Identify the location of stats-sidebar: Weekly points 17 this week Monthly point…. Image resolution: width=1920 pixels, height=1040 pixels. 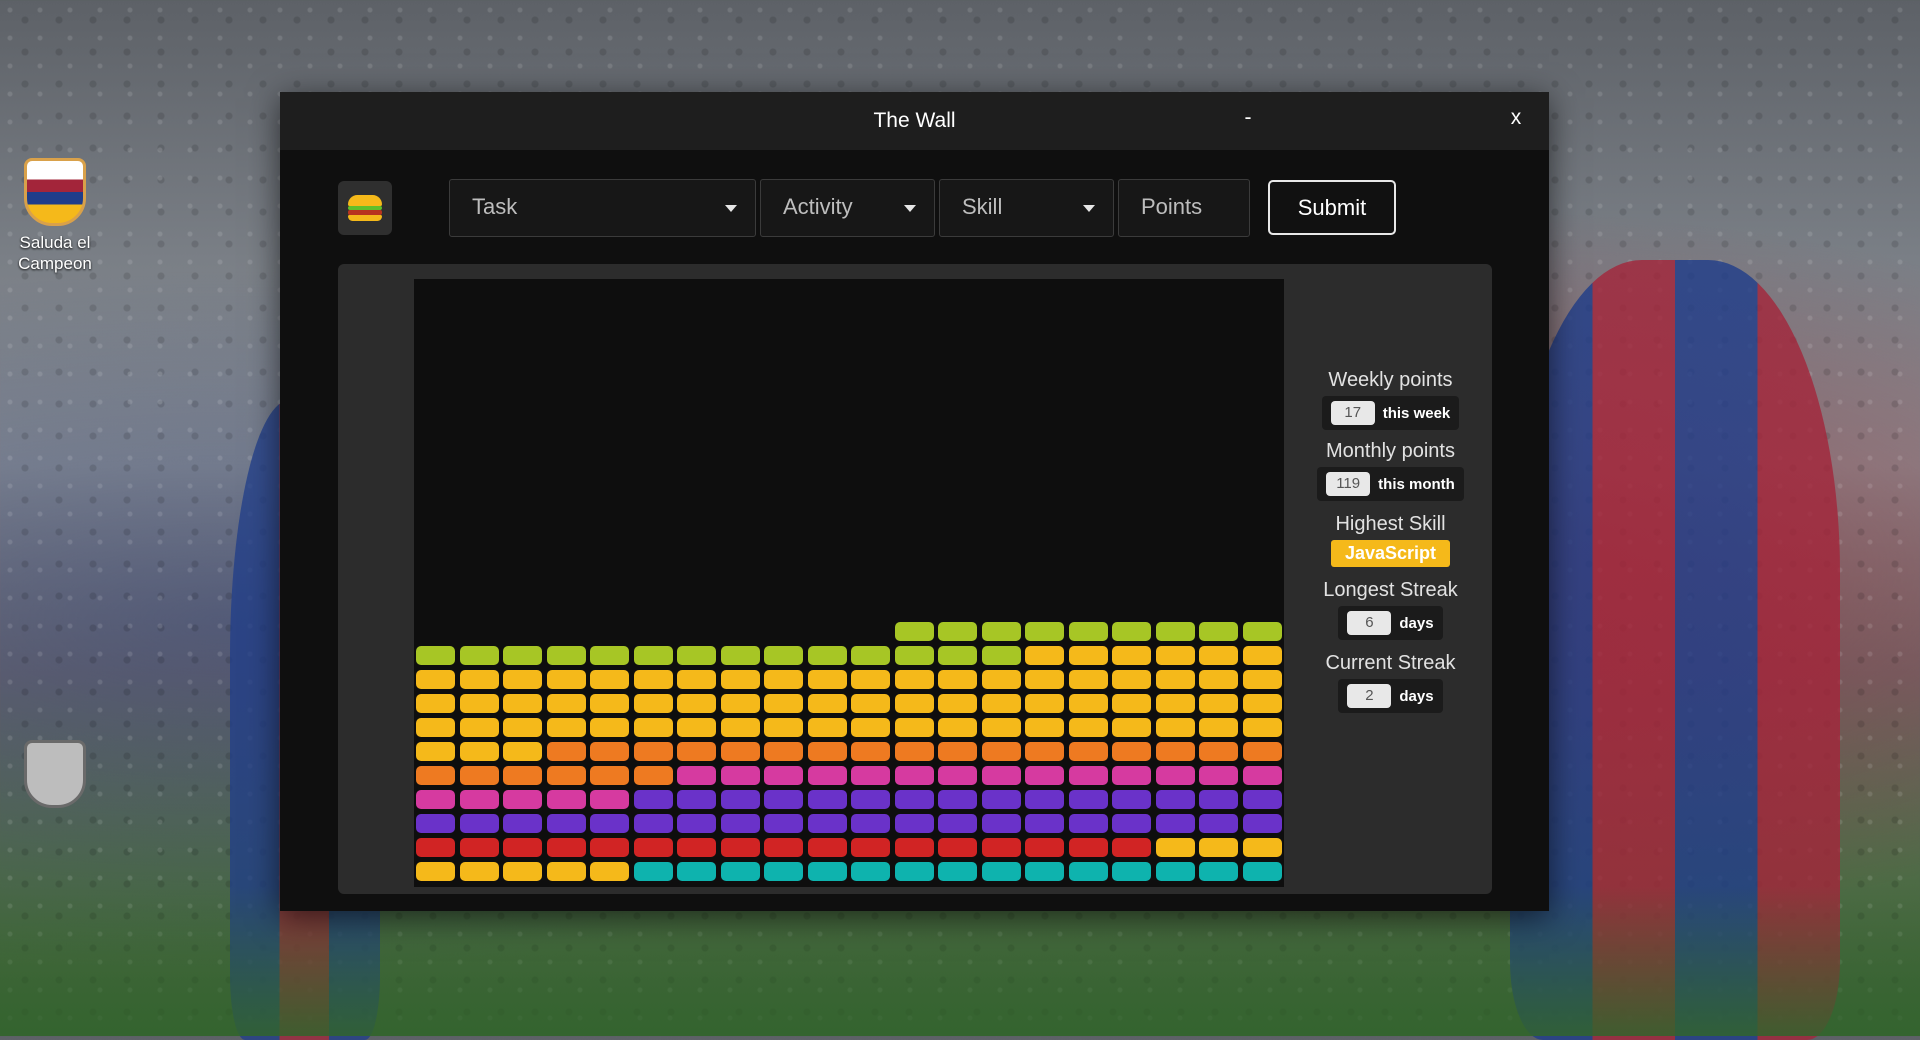
(1390, 541).